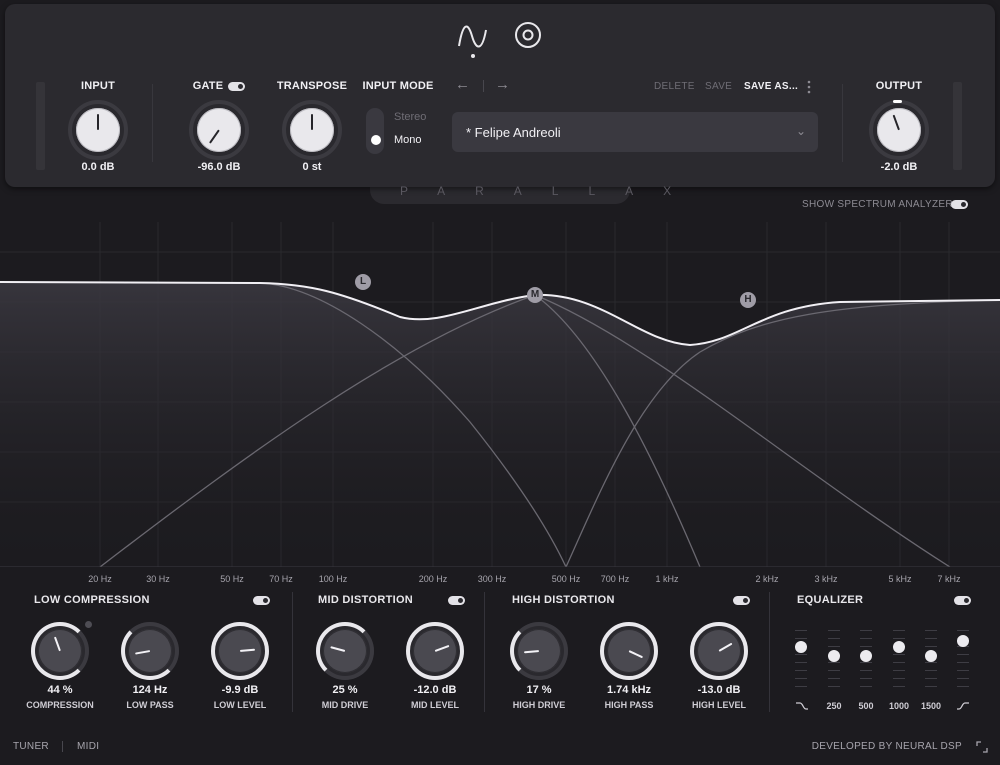 The image size is (1000, 765). Describe the element at coordinates (629, 651) in the screenshot. I see `high-pass-knob` at that location.